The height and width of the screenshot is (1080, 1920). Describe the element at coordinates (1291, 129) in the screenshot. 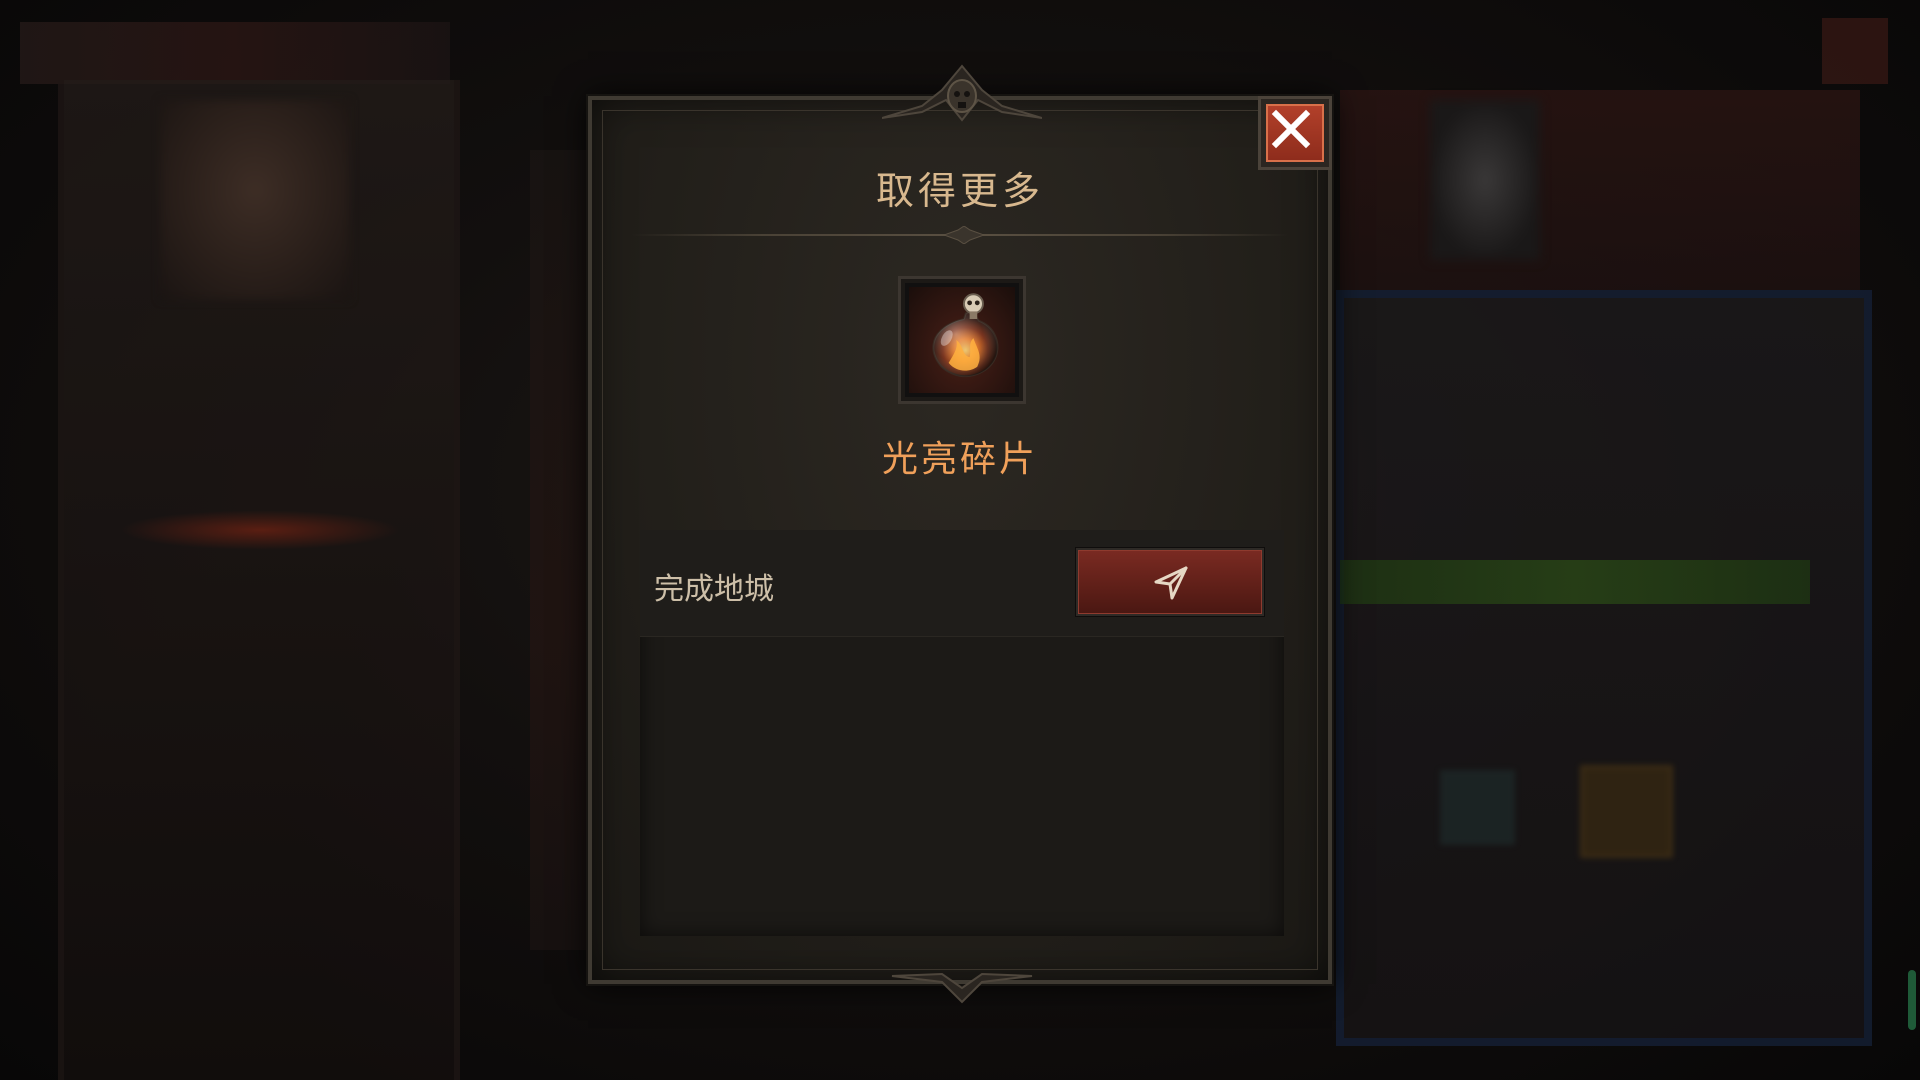

I see `close-icon` at that location.